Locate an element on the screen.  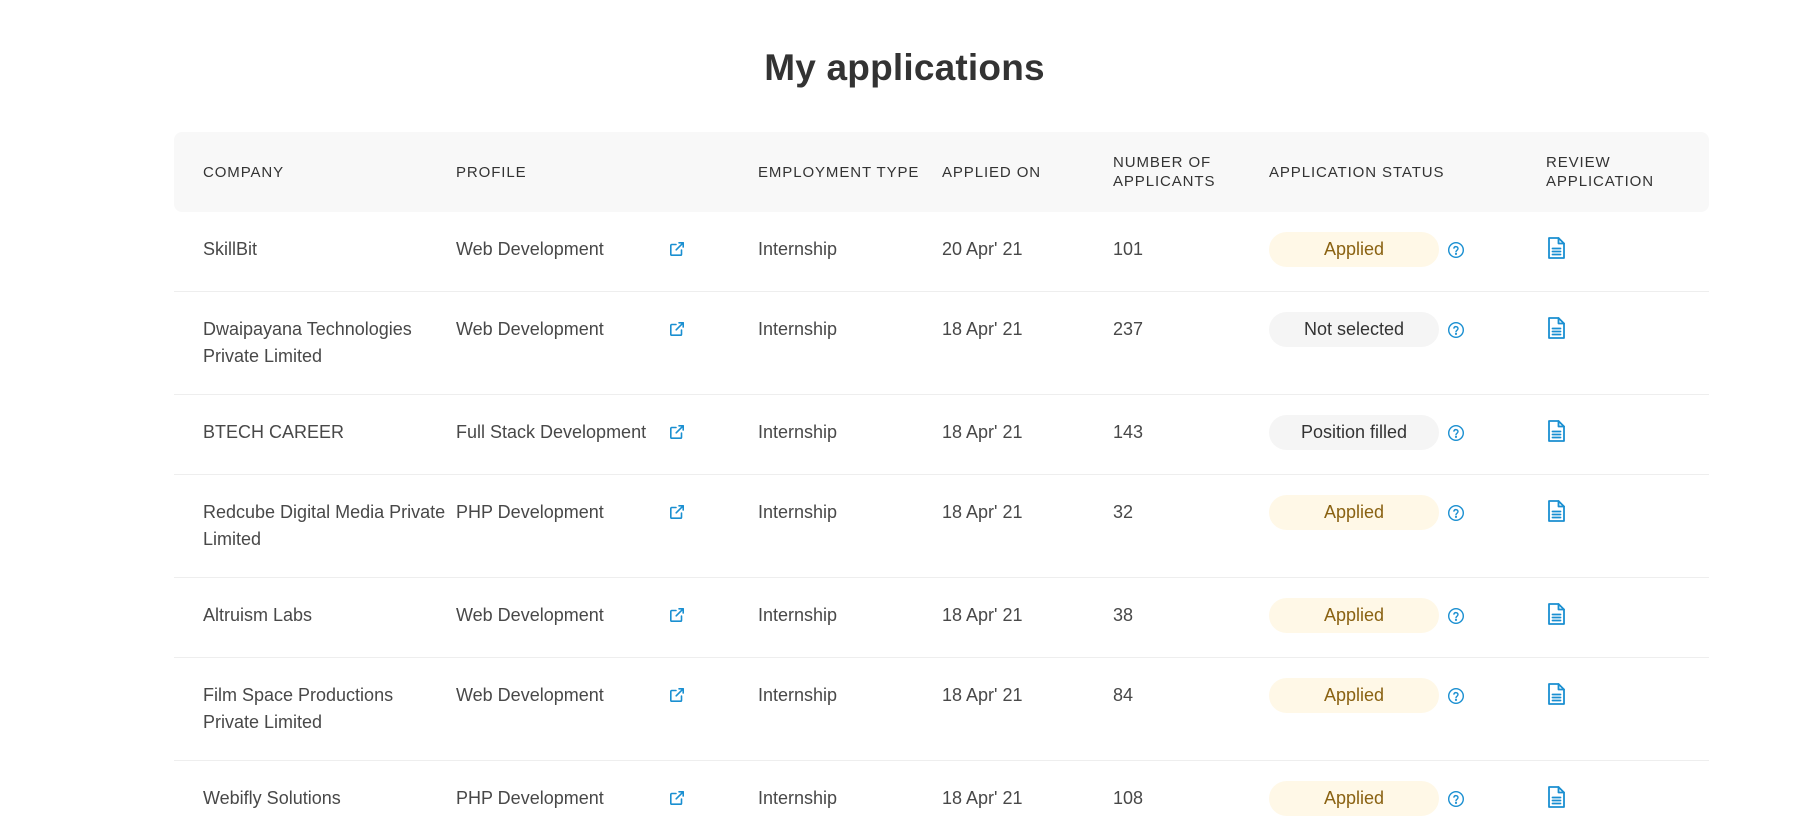
column-header-review: REVIEW APPLICATION is located at coordinates (1627, 172).